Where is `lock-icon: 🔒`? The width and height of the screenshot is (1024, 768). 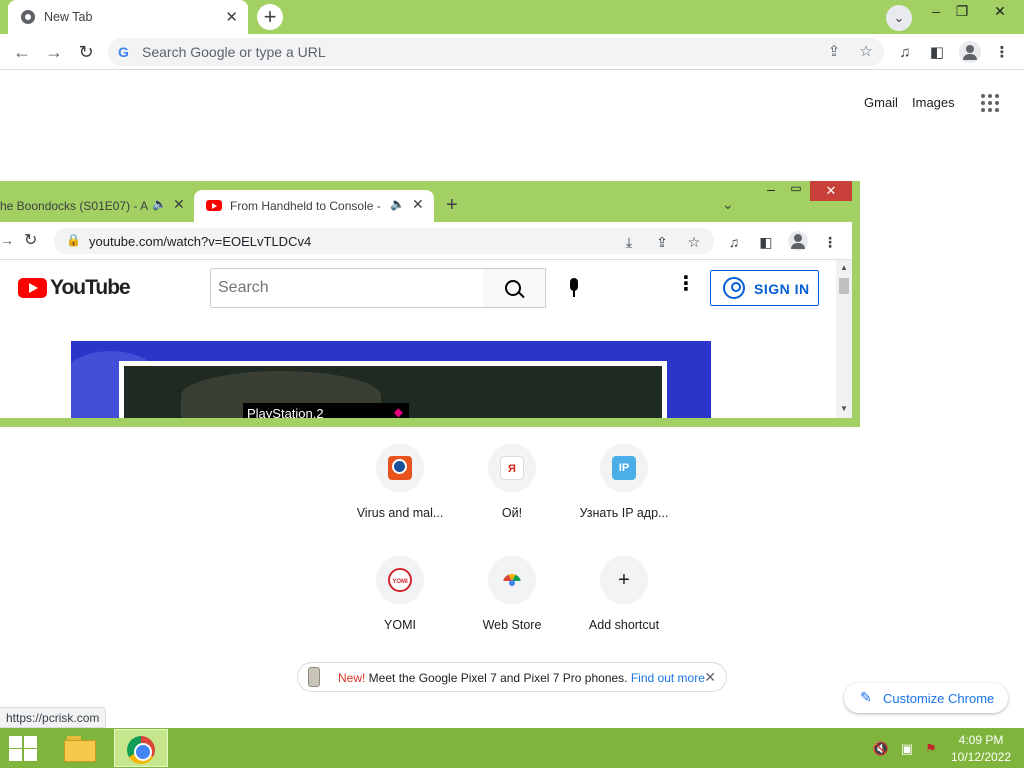 lock-icon: 🔒 is located at coordinates (73, 240).